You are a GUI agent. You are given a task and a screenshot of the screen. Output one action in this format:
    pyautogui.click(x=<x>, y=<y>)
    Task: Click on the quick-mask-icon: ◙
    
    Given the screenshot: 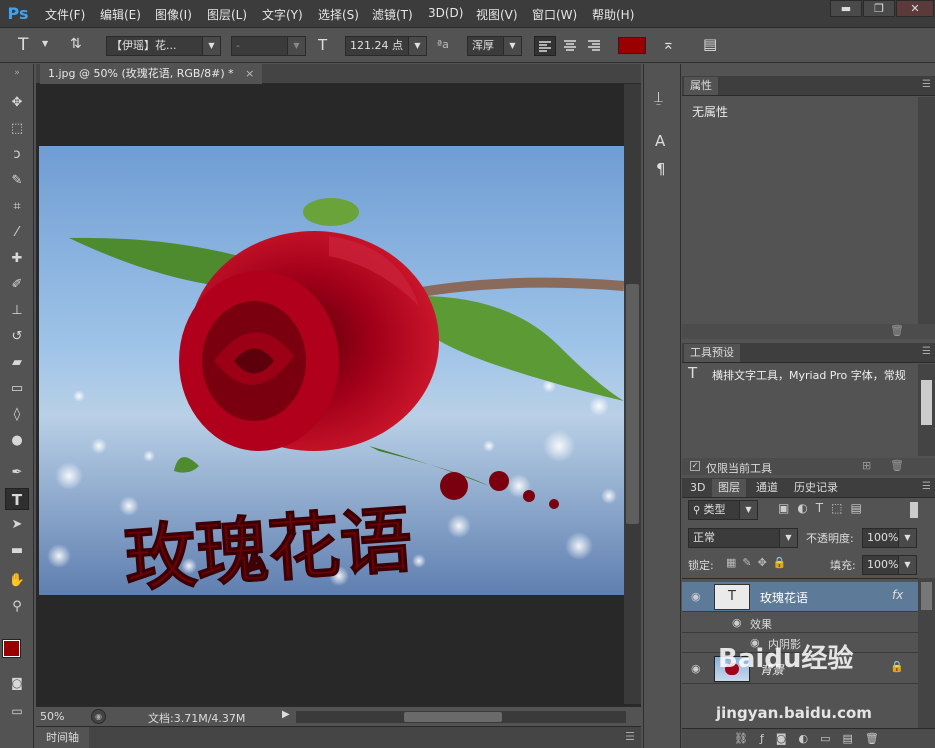 What is the action you would take?
    pyautogui.click(x=17, y=683)
    